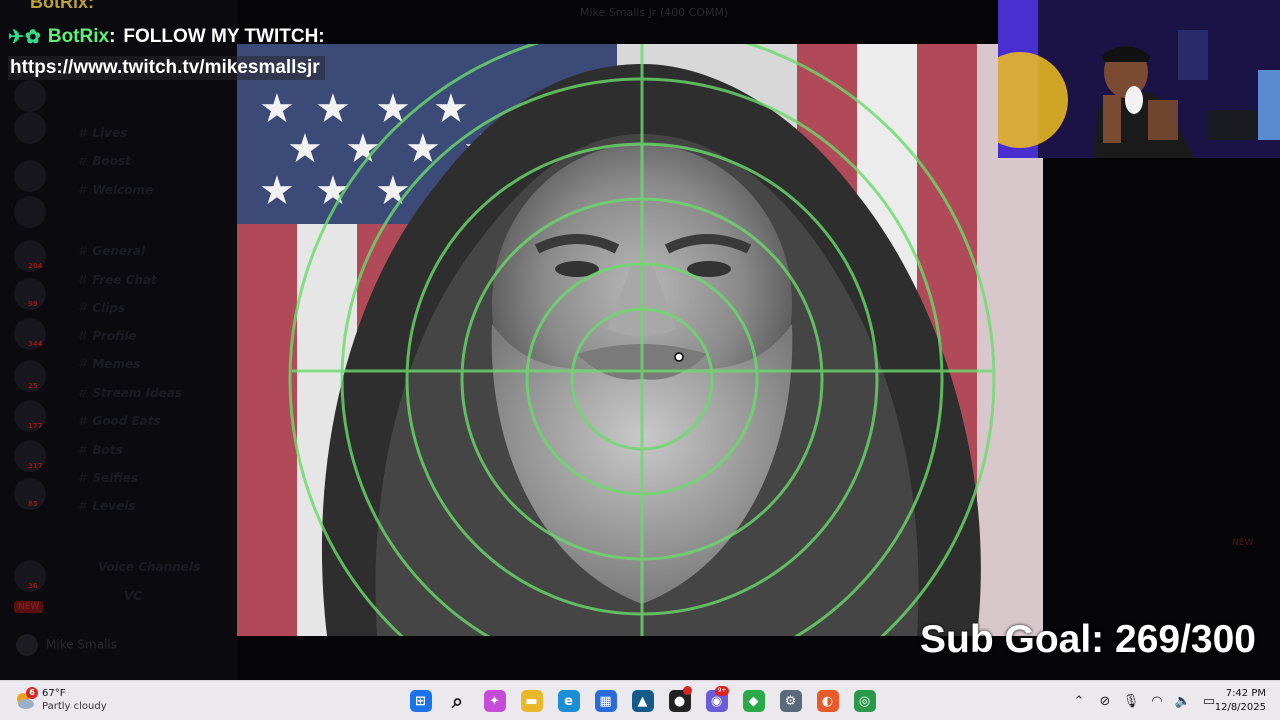 The height and width of the screenshot is (720, 1280). Describe the element at coordinates (35, 344) in the screenshot. I see `server-badge: 344` at that location.